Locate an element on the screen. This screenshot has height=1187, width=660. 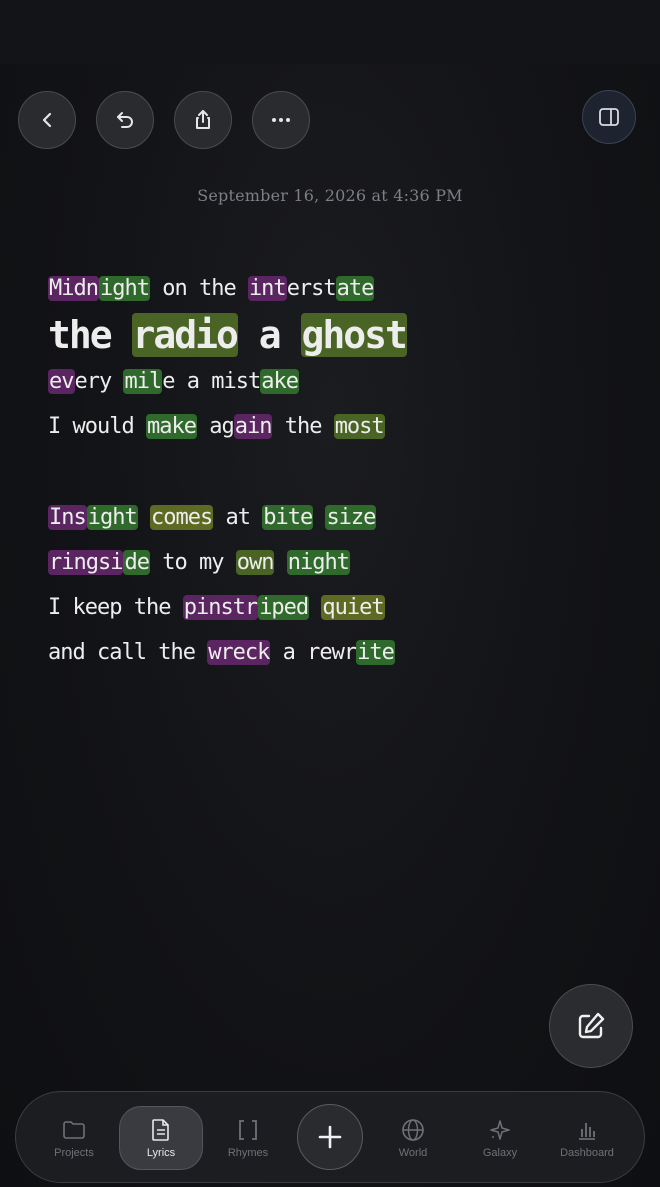
more-icon is located at coordinates (281, 120).